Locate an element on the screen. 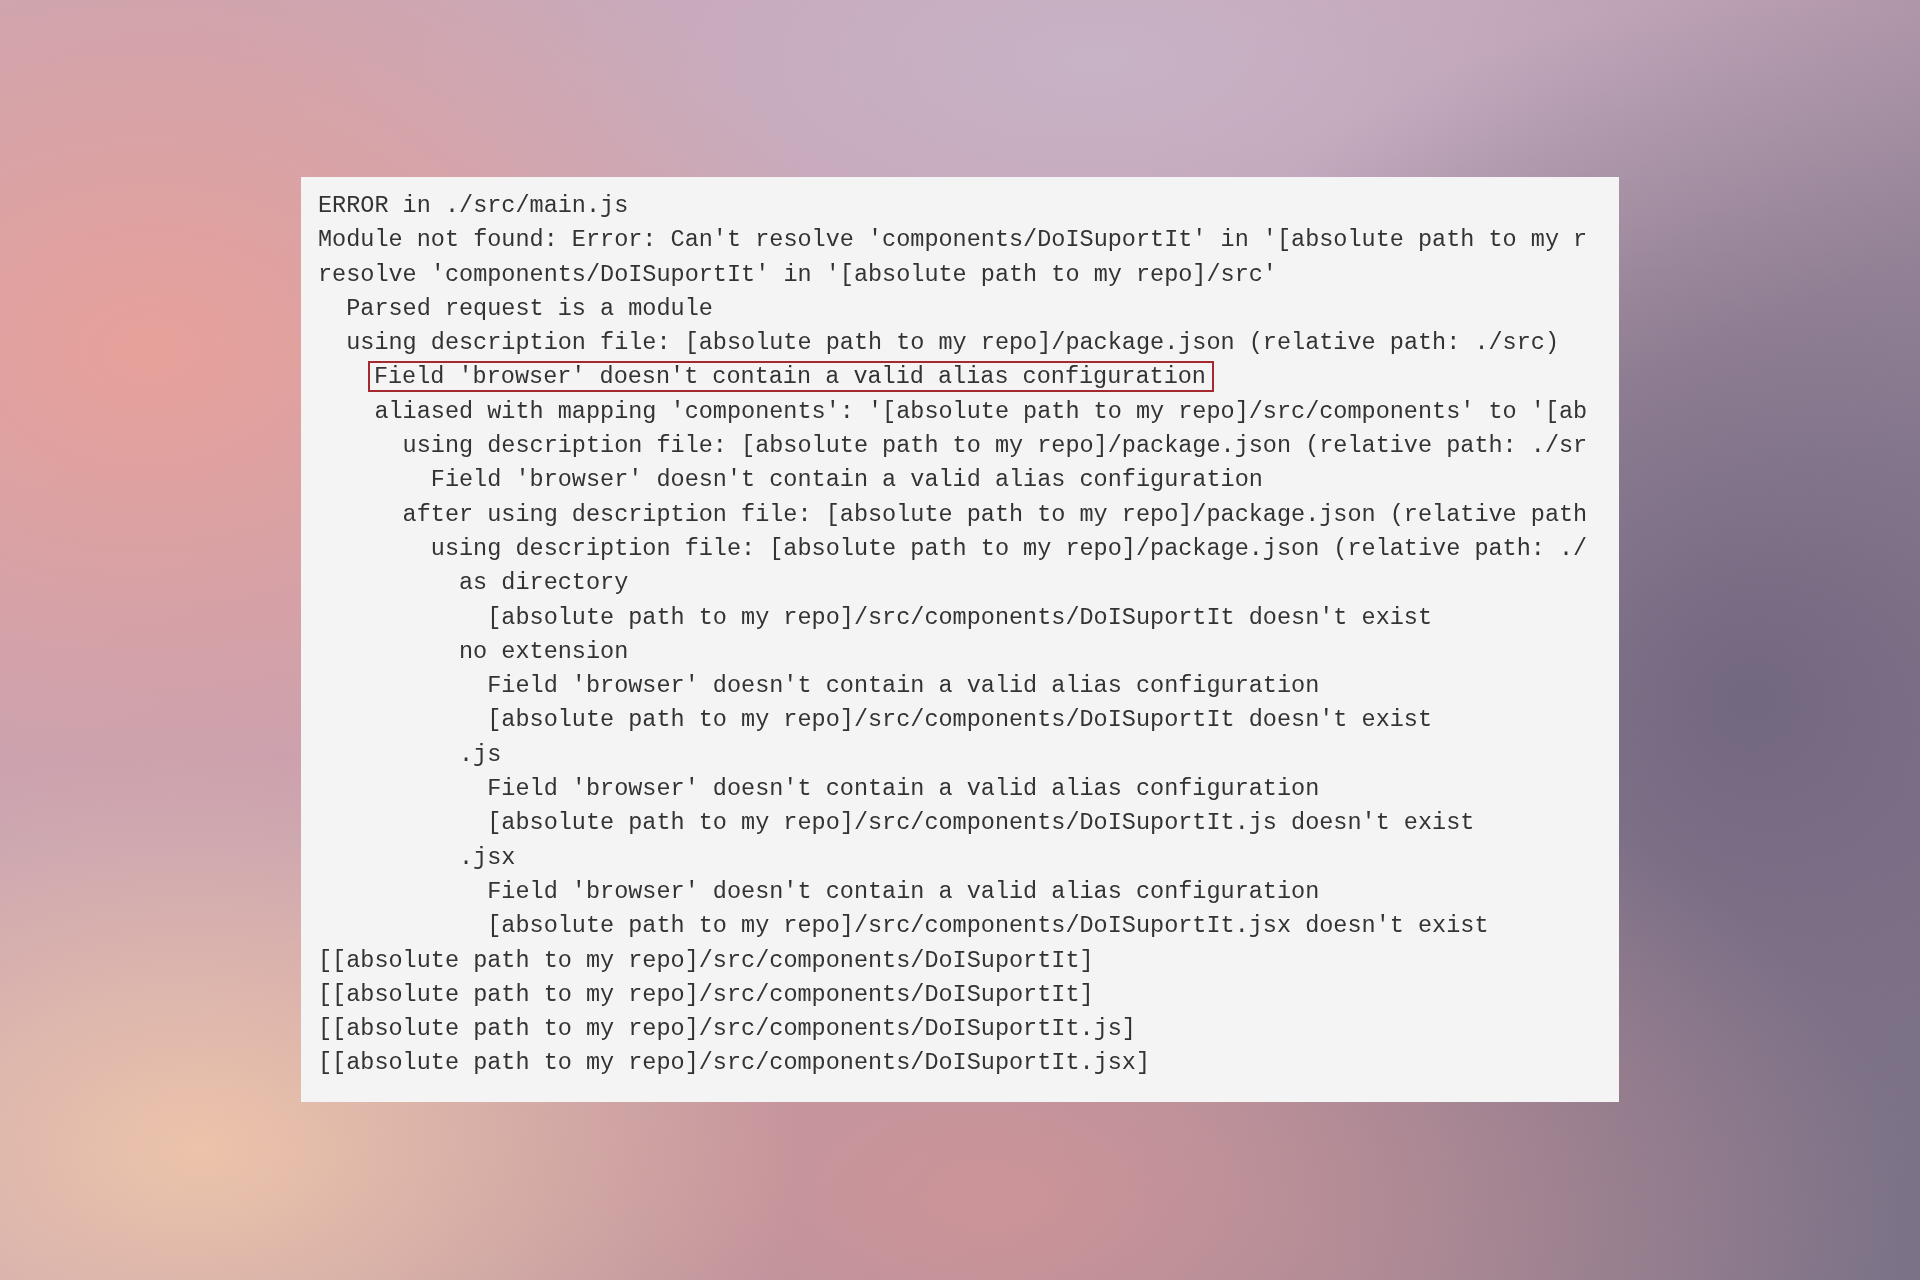 This screenshot has width=1920, height=1280. log-line: [absolute path to my repo]/src/components/DoISuportIt.js doesn't exist is located at coordinates (981, 823).